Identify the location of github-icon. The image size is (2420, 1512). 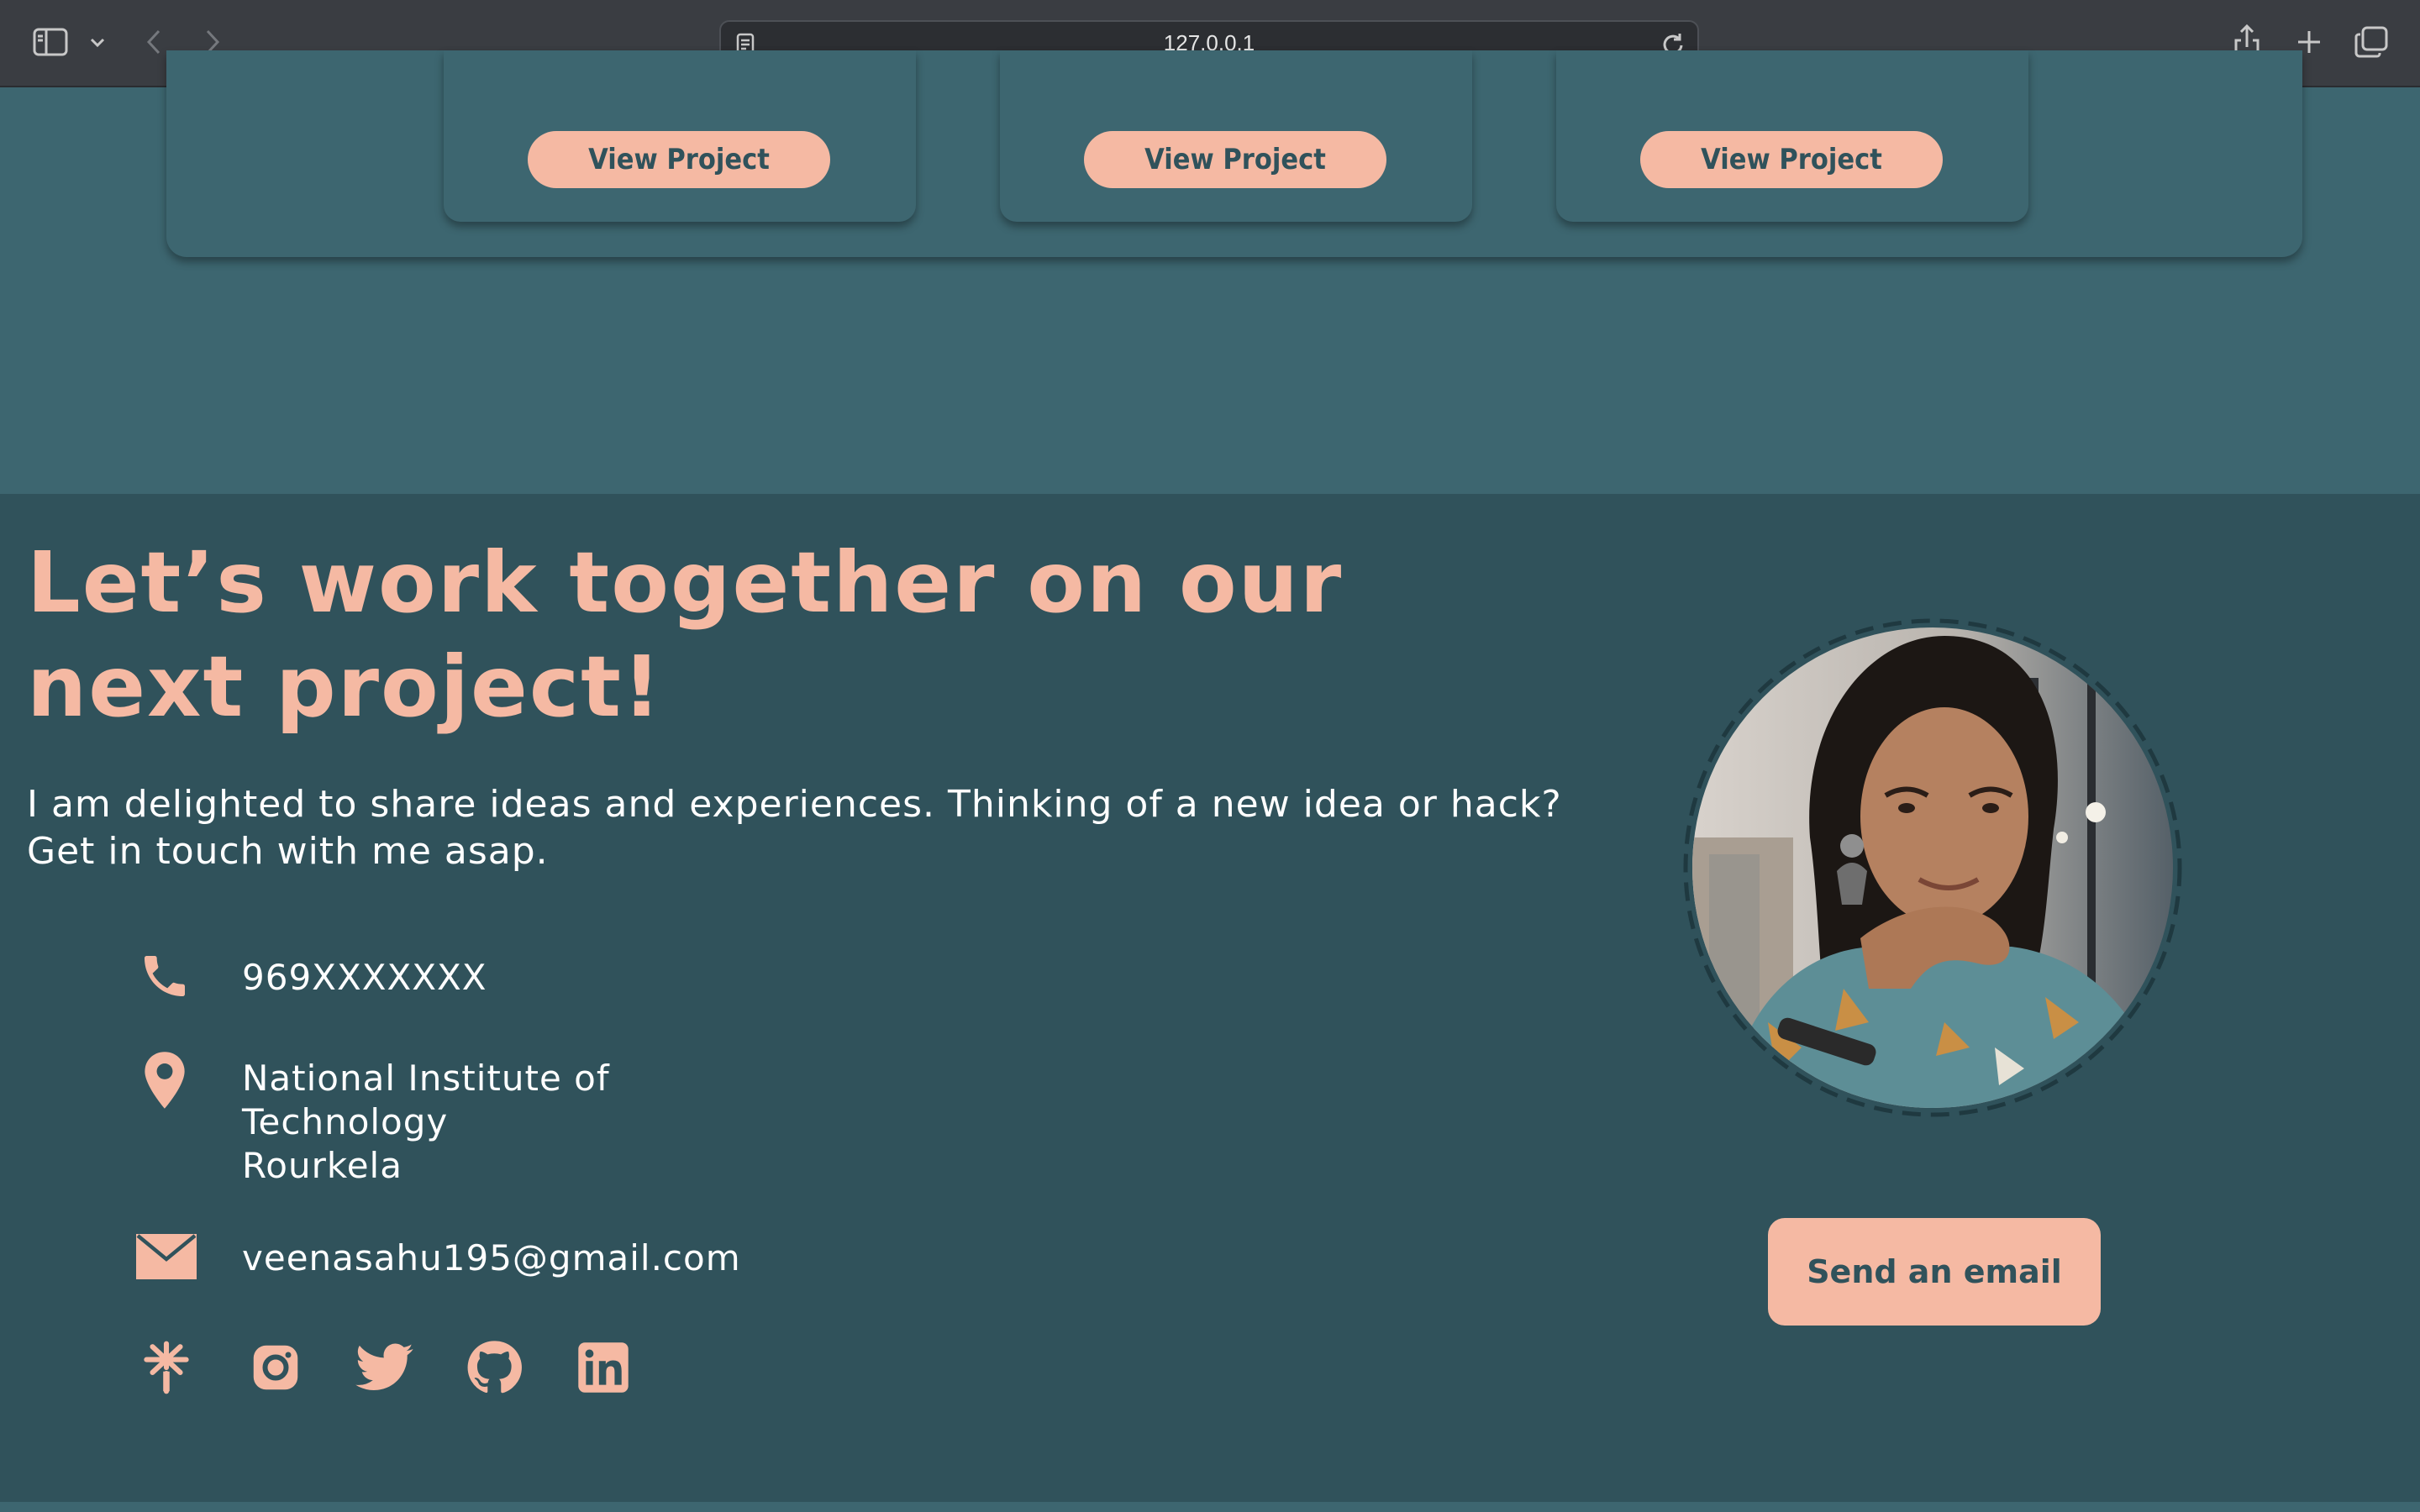
(494, 1367).